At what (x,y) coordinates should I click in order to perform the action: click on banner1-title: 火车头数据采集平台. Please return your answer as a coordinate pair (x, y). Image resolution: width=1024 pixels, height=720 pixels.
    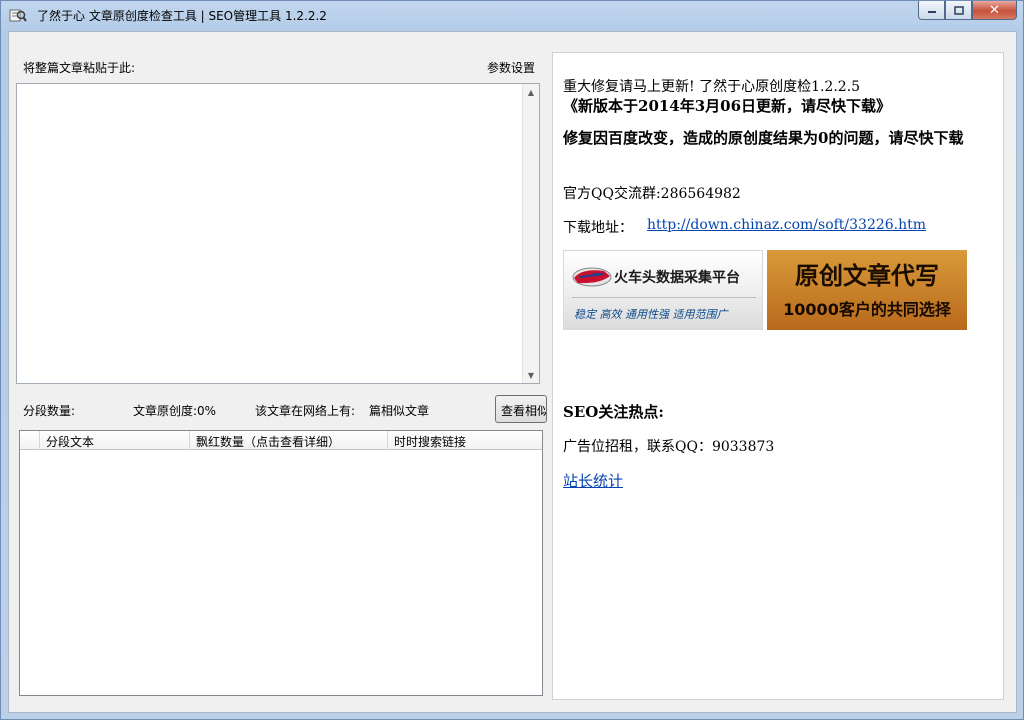
    Looking at the image, I should click on (677, 278).